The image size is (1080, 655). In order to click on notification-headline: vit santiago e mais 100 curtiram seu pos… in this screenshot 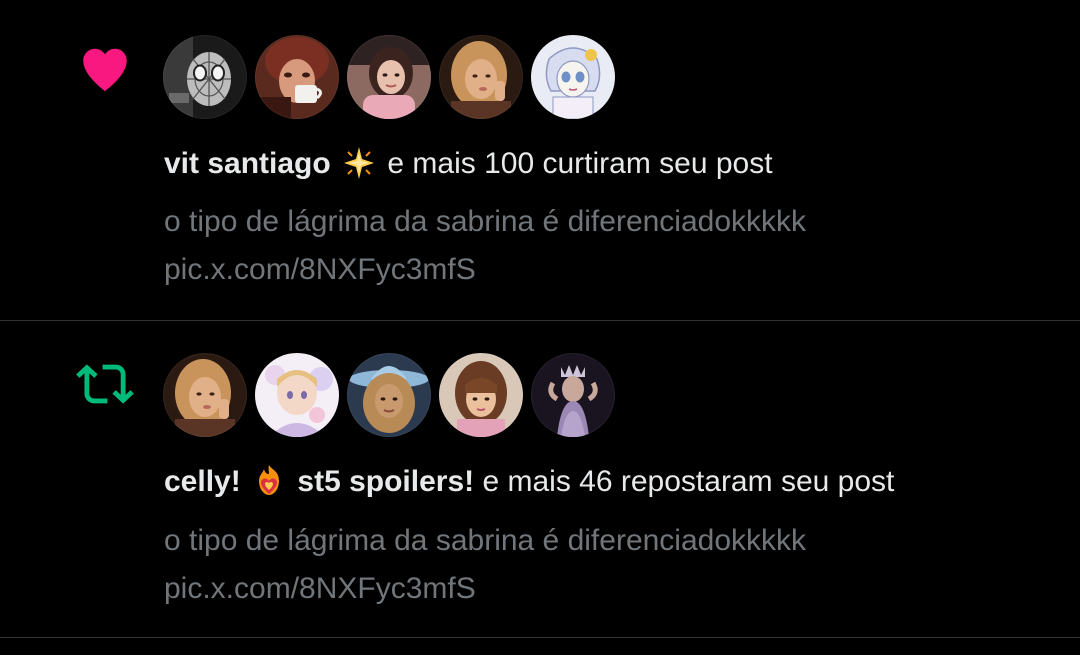, I will do `click(612, 164)`.